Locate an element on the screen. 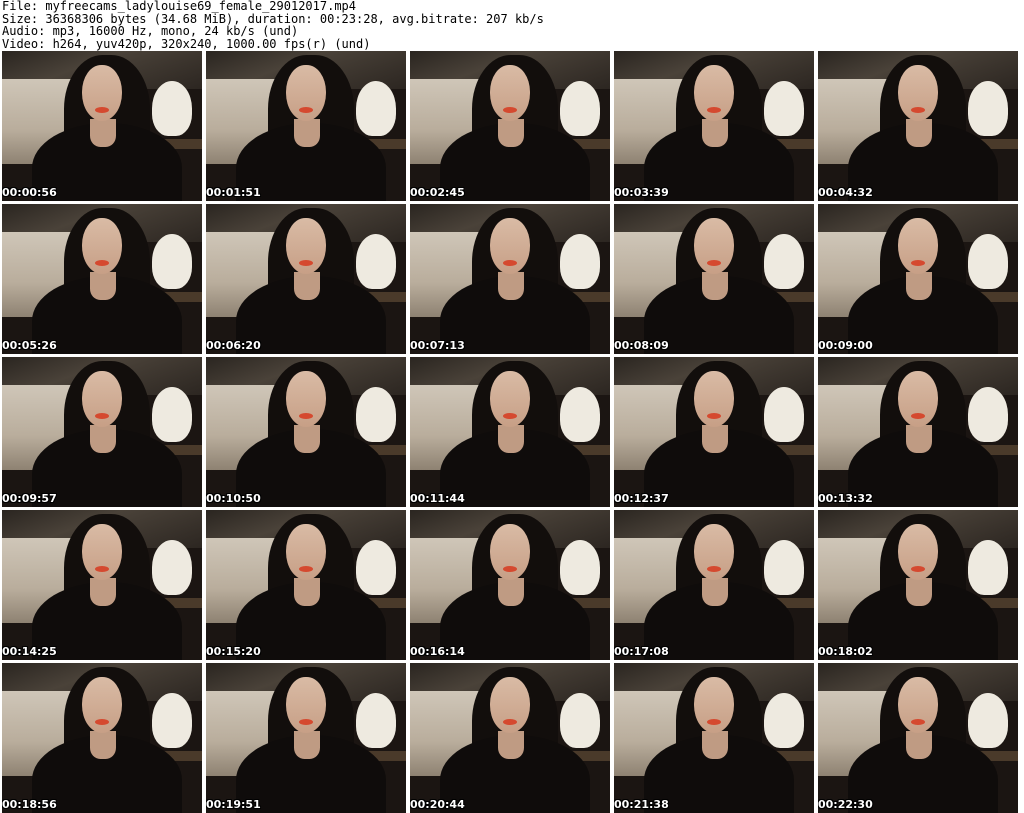 The height and width of the screenshot is (813, 1024). thumbnail-timestamp: 00:02:45 is located at coordinates (437, 192).